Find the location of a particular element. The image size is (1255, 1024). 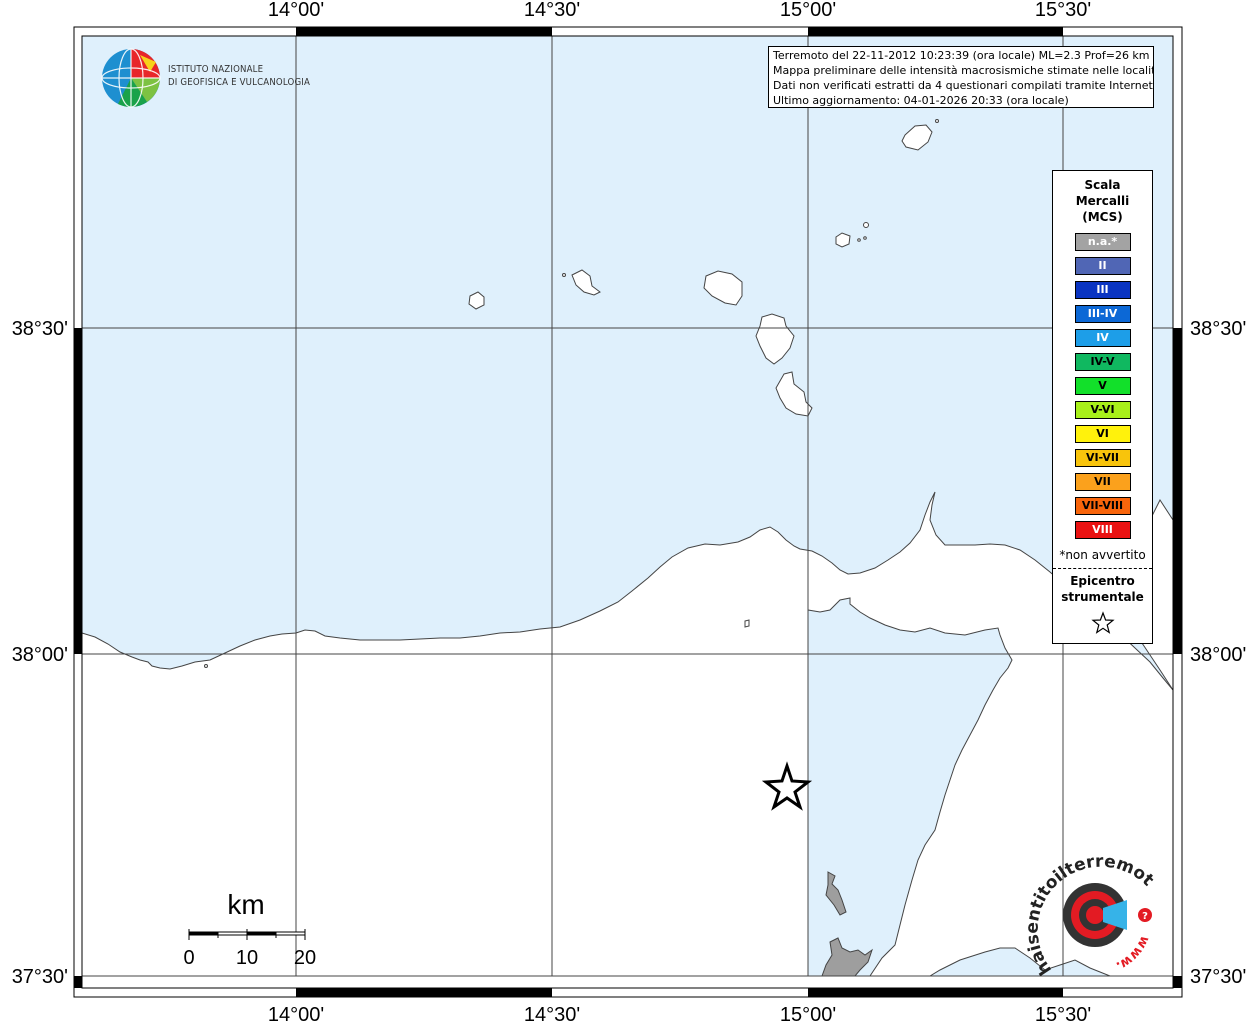

legend-item: VII is located at coordinates (1102, 482).